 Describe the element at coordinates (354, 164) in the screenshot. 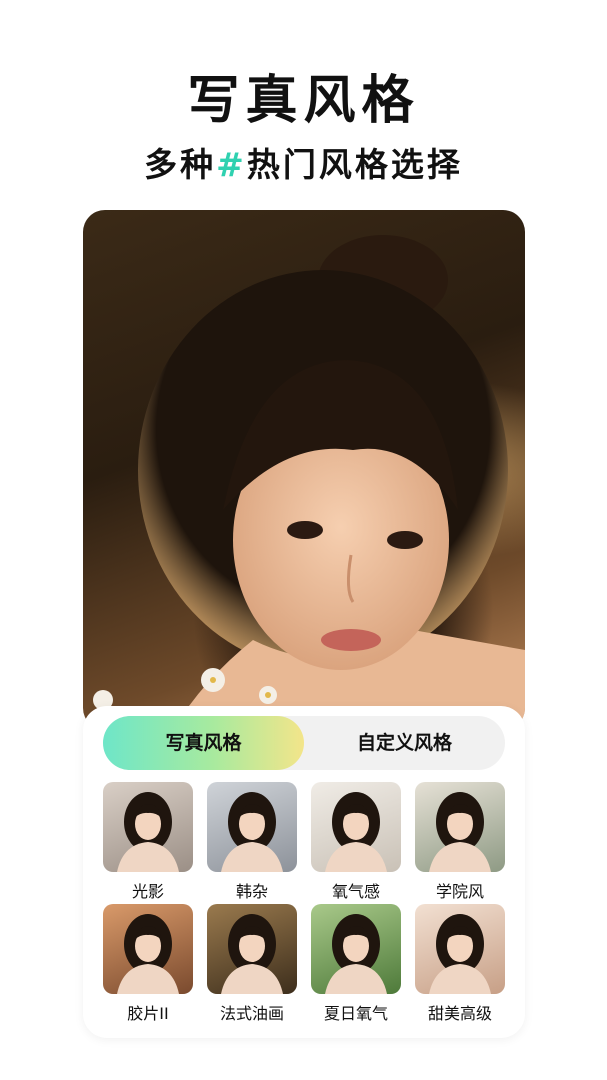

I see `subtitle-rest: 热门风格选择` at that location.